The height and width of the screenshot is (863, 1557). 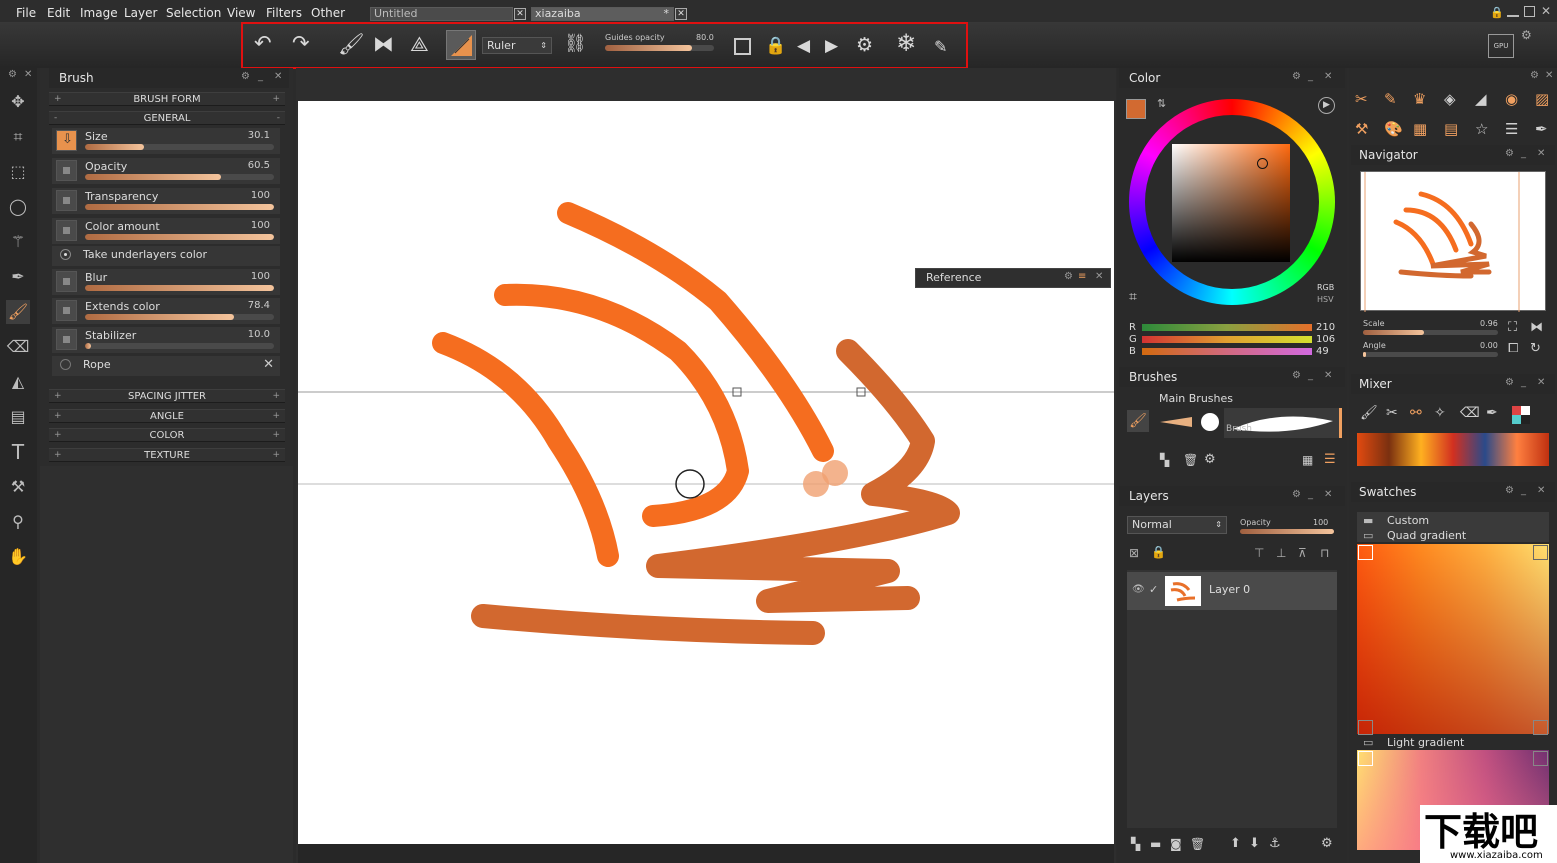 I want to click on brush-presets-icon: ✎, so click(x=1390, y=99).